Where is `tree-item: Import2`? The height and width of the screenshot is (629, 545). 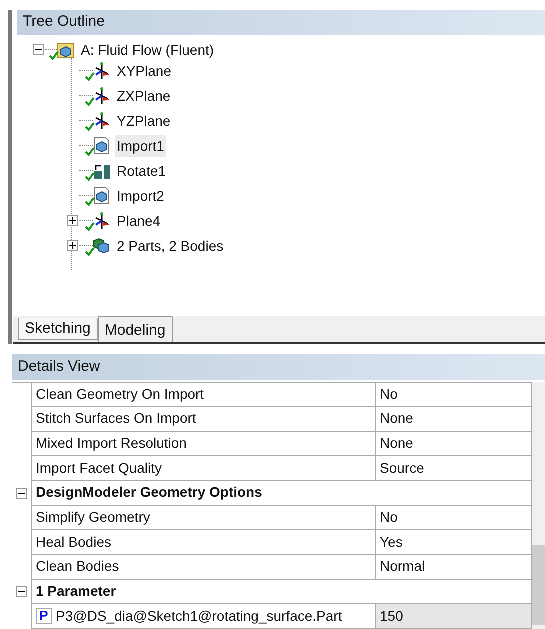
tree-item: Import2 is located at coordinates (140, 195).